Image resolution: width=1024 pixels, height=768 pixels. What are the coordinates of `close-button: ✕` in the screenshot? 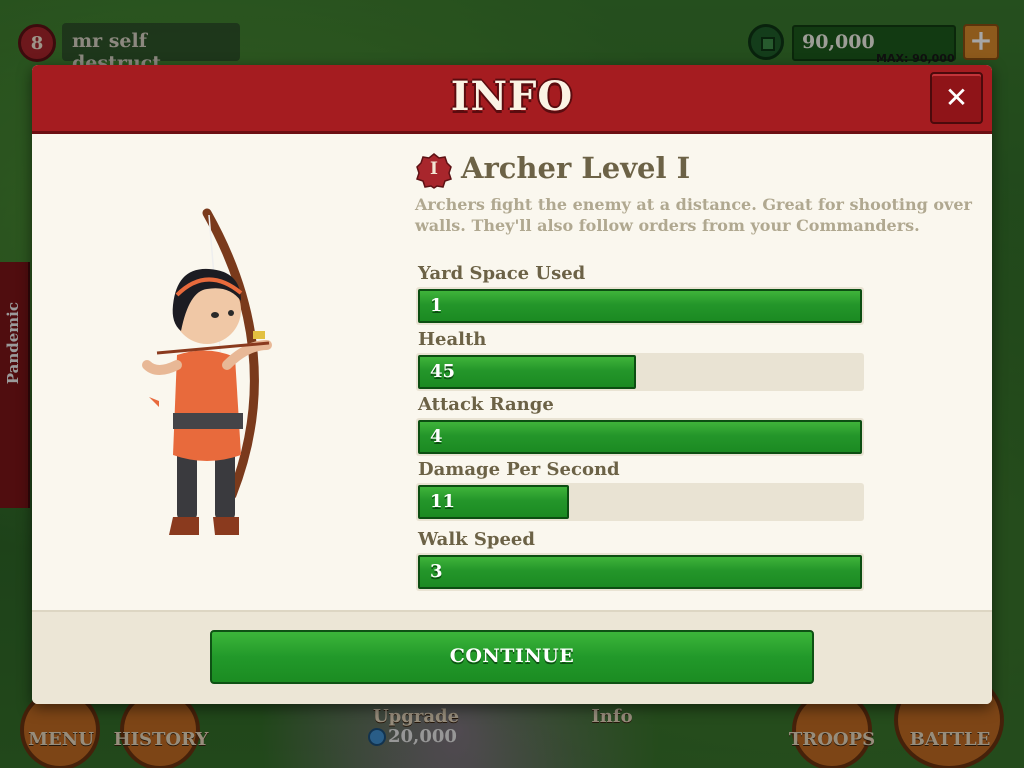 It's located at (956, 98).